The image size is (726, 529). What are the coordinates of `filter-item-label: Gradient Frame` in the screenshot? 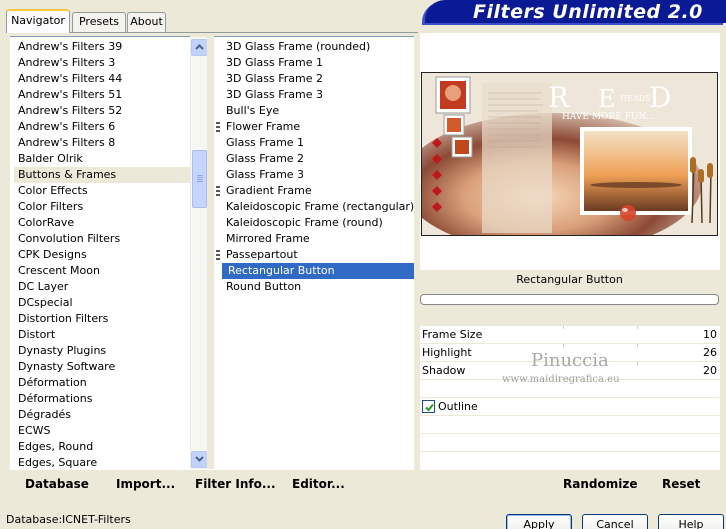 It's located at (269, 190).